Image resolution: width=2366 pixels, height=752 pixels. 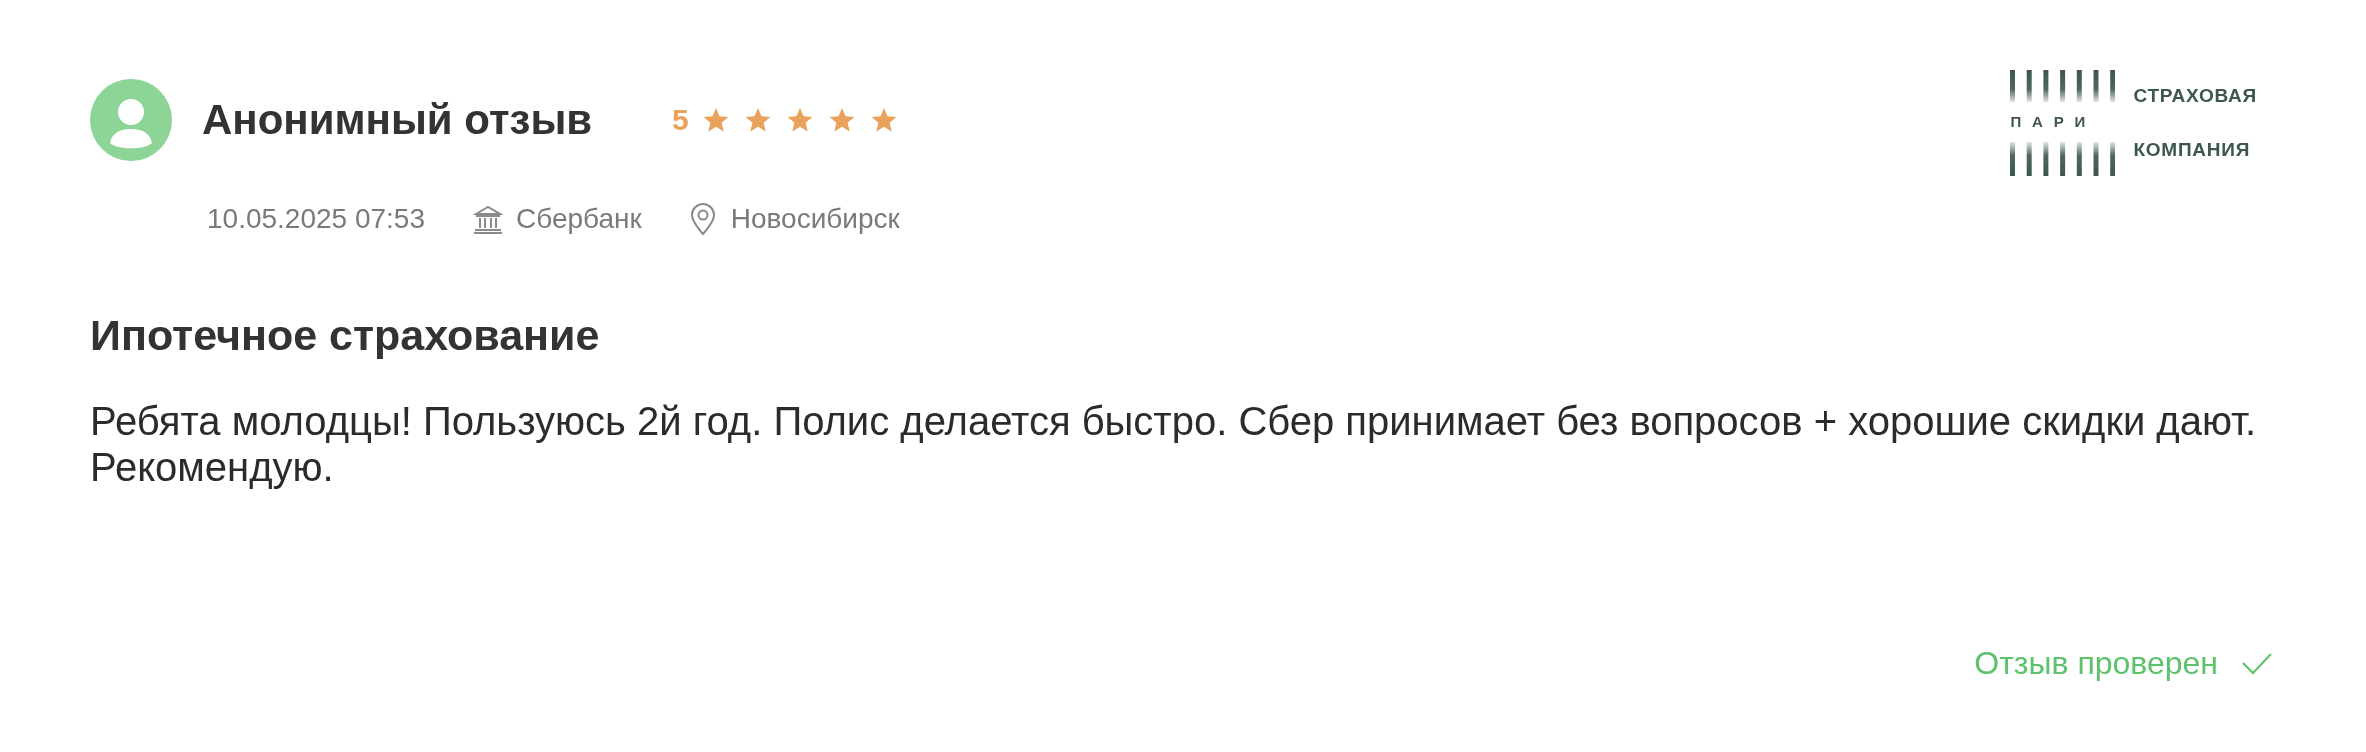 I want to click on logo-text: КОМПАНИЯ, so click(x=2192, y=150).